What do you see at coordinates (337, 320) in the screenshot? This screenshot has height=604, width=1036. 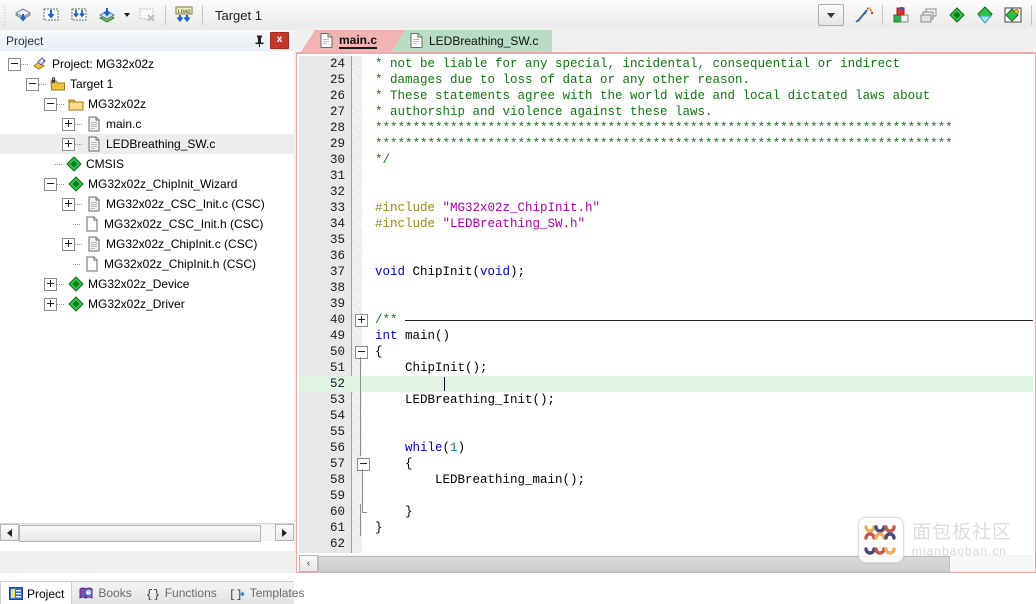 I see `line-number: 40` at bounding box center [337, 320].